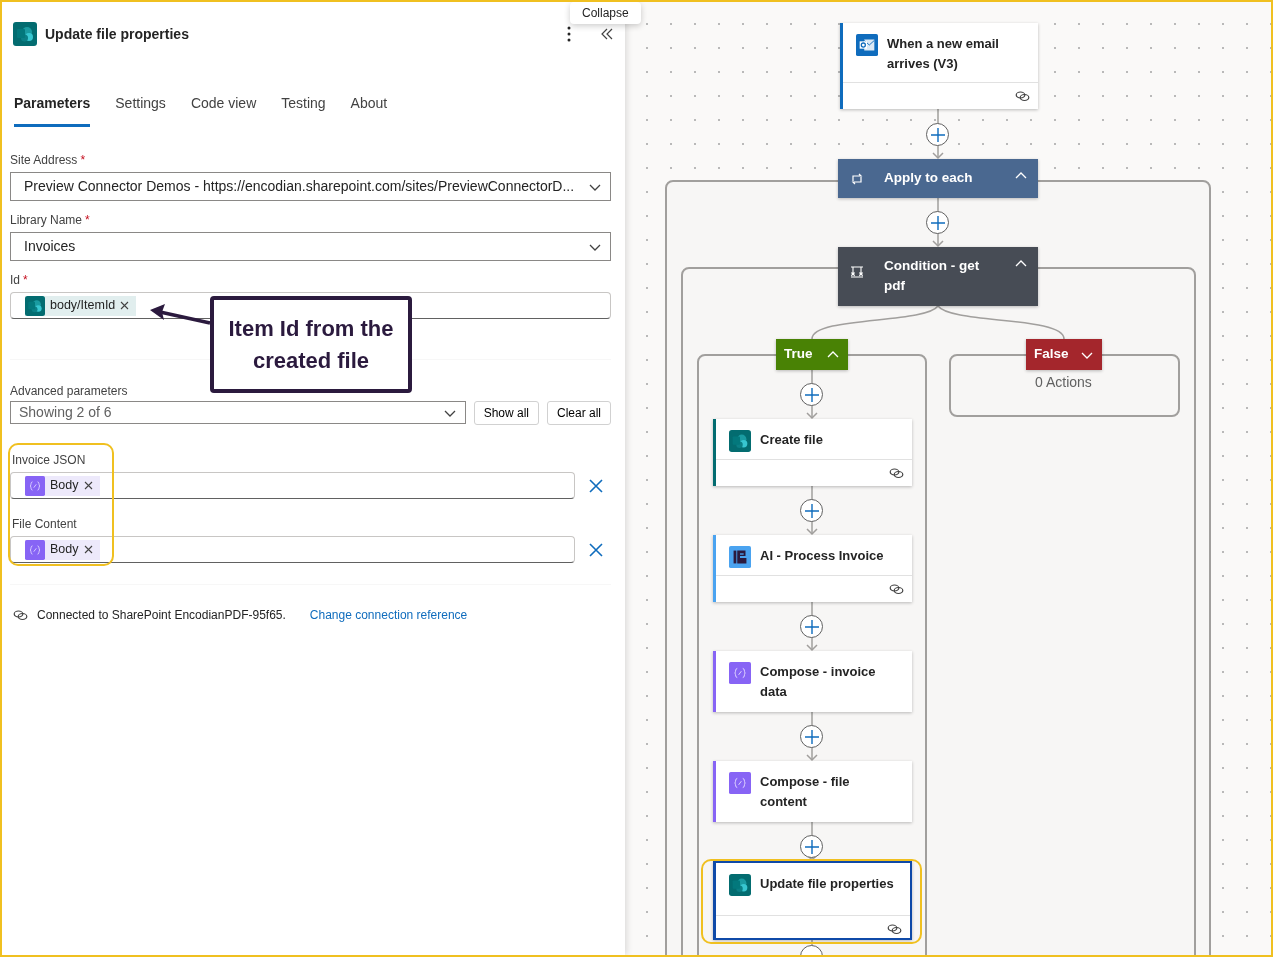 The image size is (1273, 957). I want to click on action-title: When a new email arrives (V3), so click(943, 54).